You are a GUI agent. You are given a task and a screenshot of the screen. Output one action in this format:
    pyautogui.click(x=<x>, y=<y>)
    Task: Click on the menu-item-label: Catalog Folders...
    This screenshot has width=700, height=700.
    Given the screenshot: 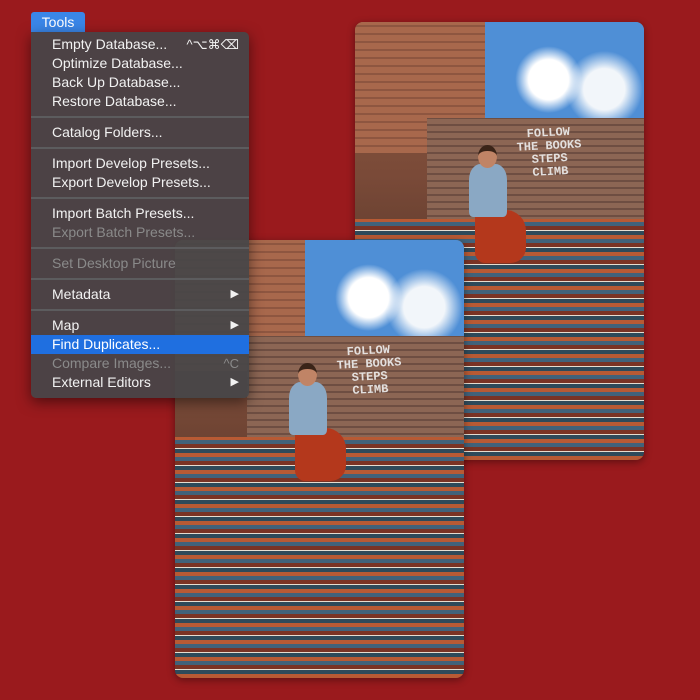 What is the action you would take?
    pyautogui.click(x=107, y=132)
    